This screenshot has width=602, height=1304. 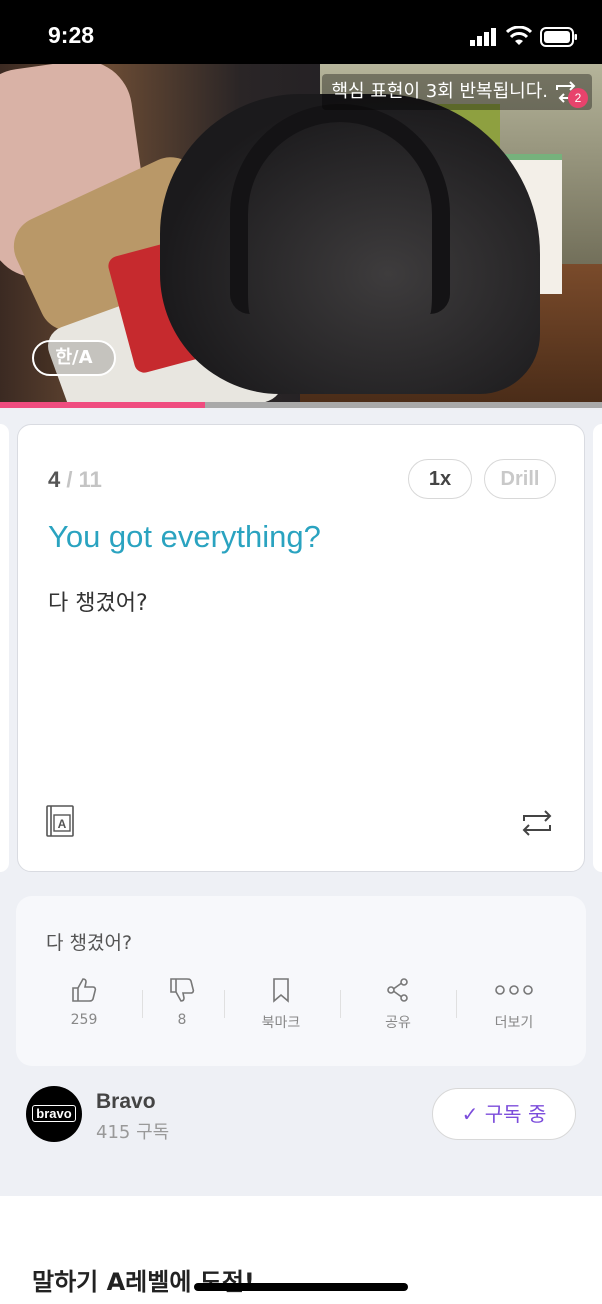 I want to click on section-title: 말하기 A레벨에 도전!, so click(x=143, y=1282).